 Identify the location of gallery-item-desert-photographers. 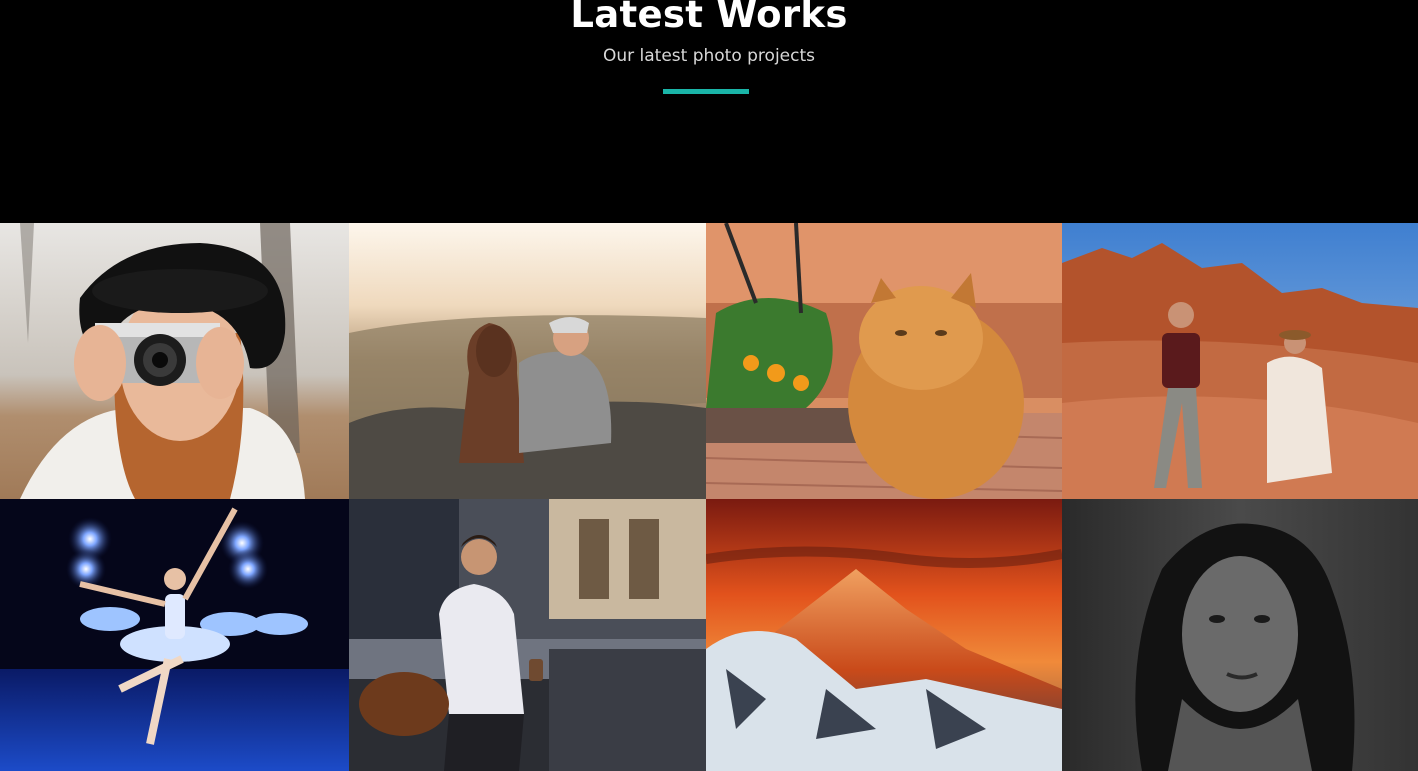
(1240, 361).